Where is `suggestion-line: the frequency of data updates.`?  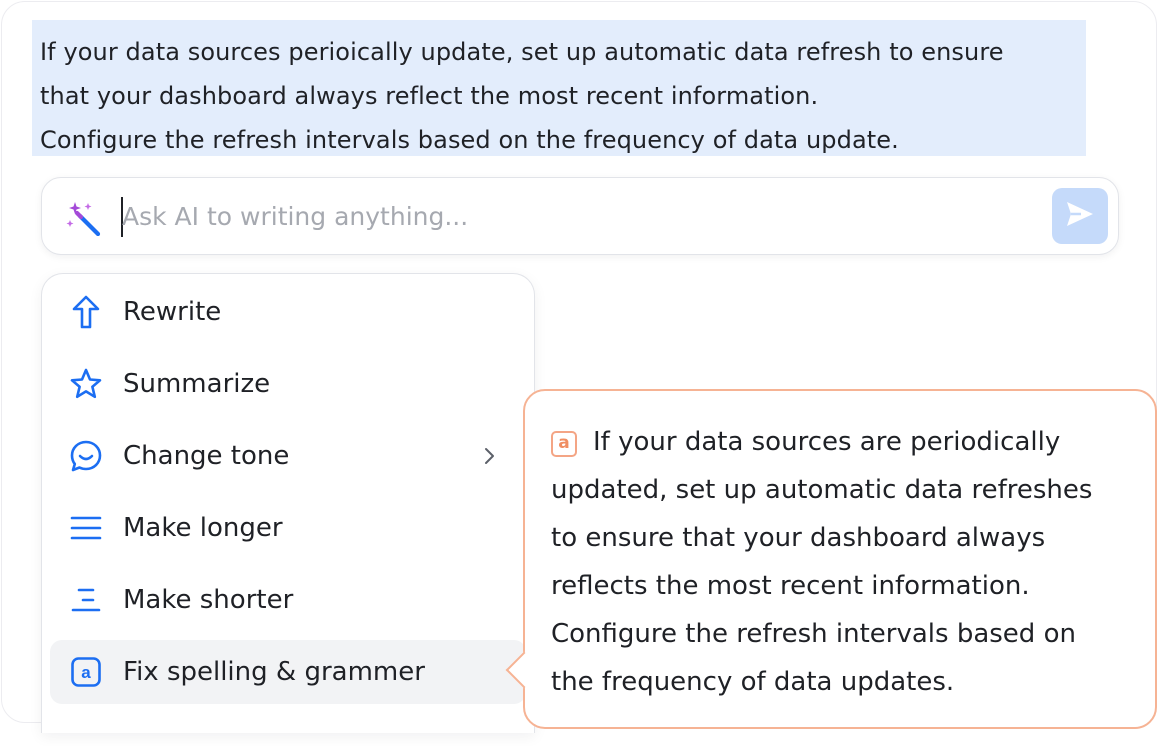 suggestion-line: the frequency of data updates. is located at coordinates (753, 682).